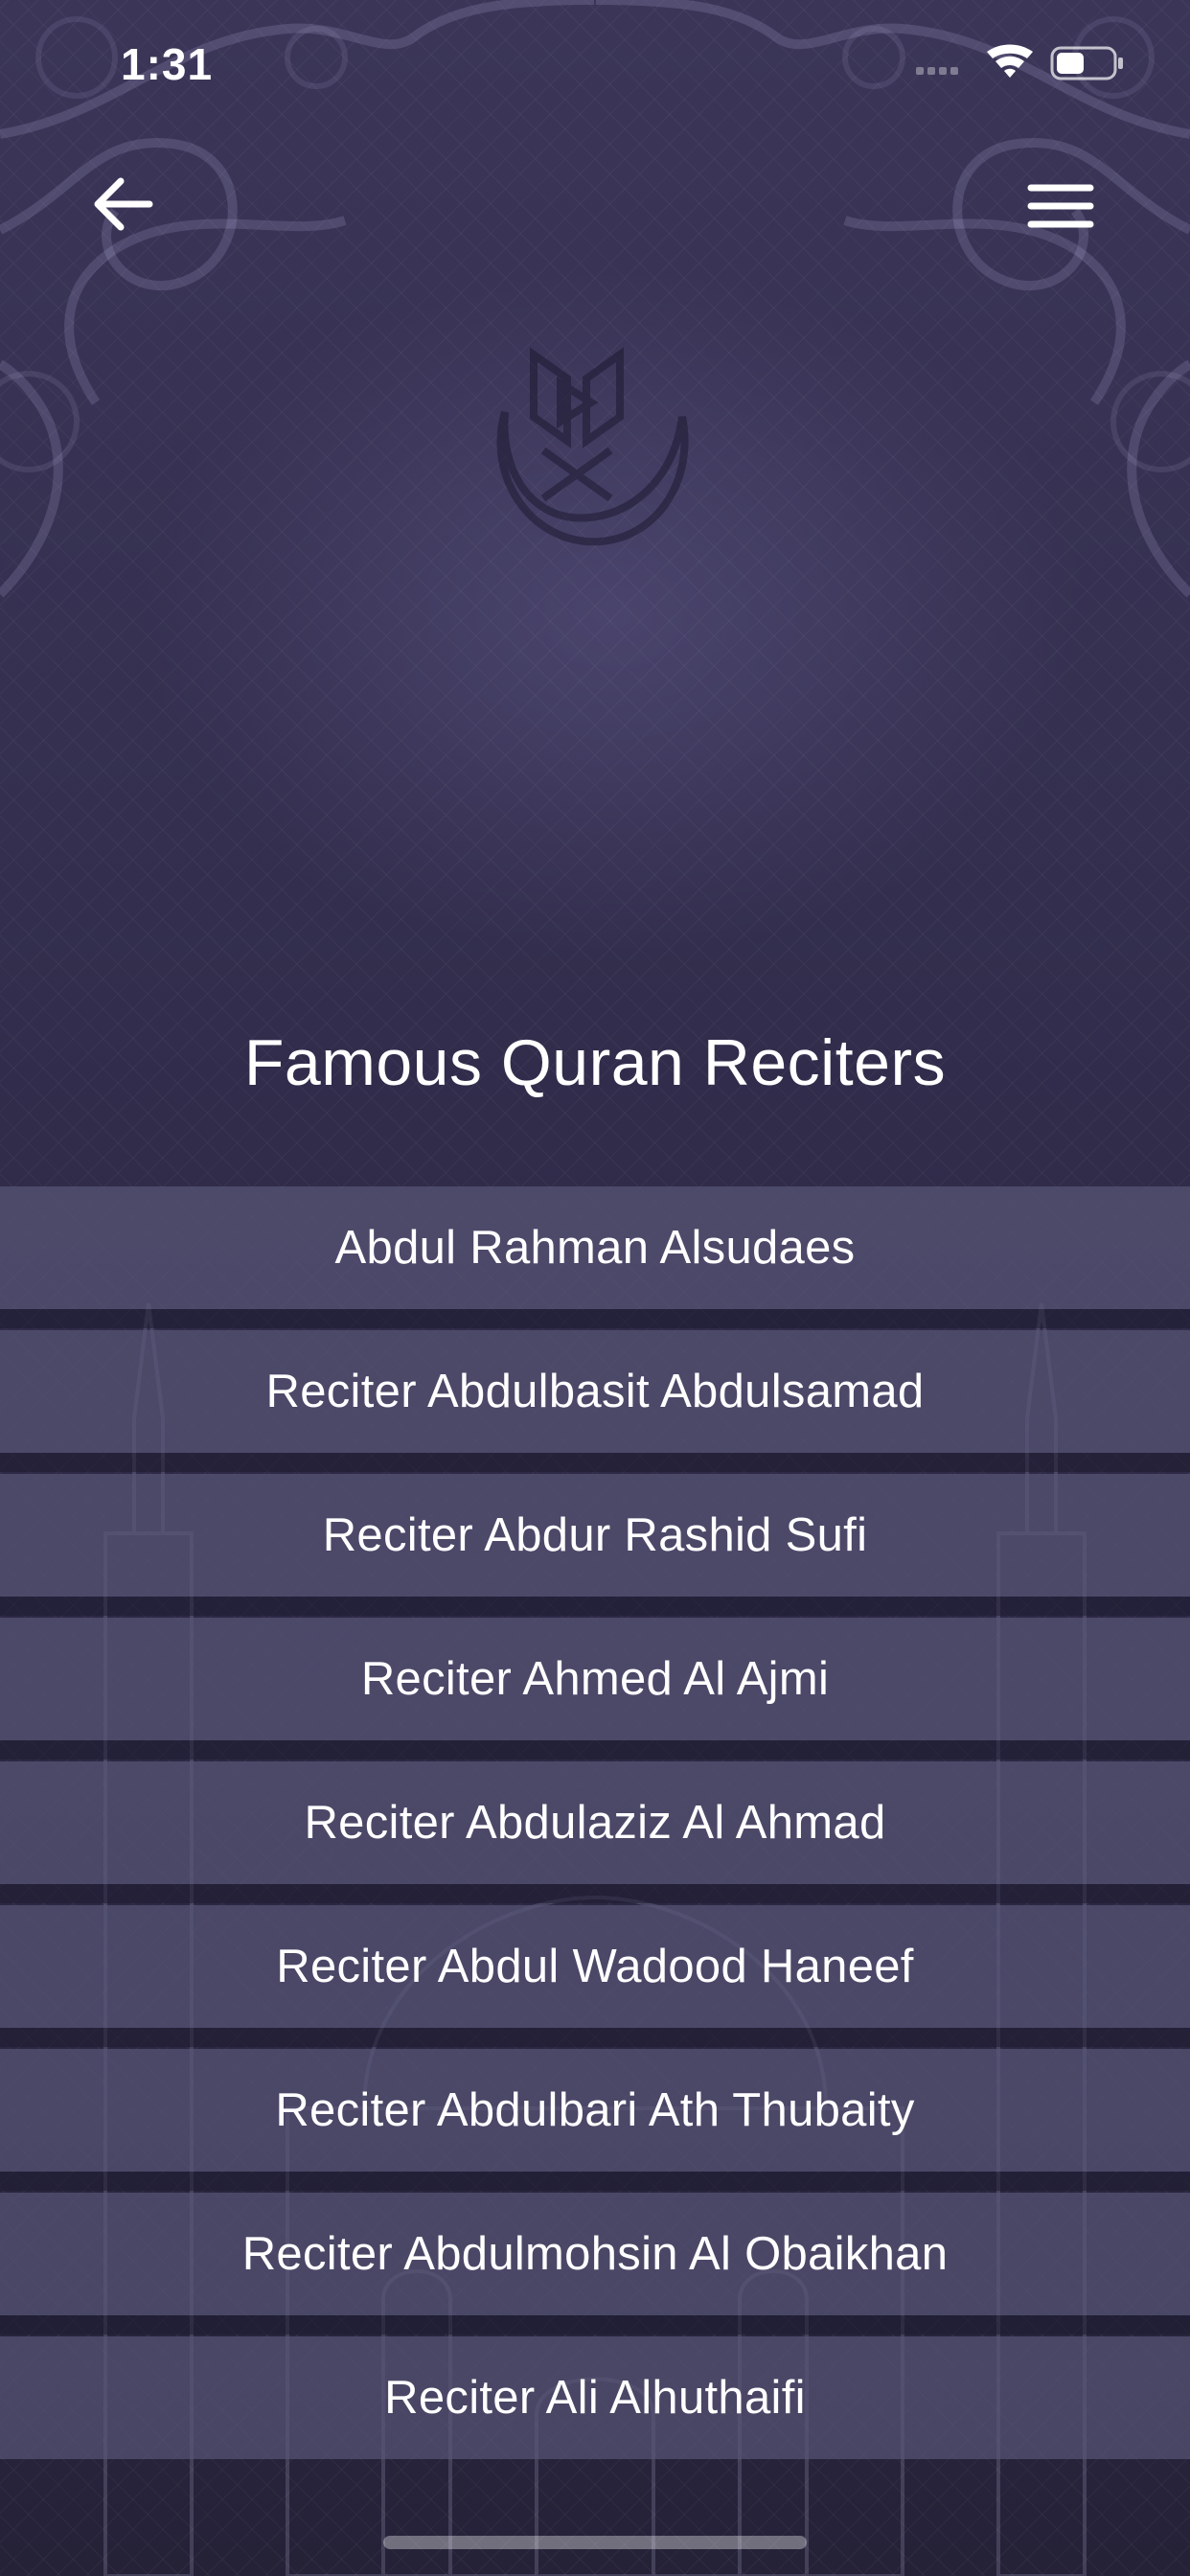  Describe the element at coordinates (595, 1401) in the screenshot. I see `list-item: Reciter Abdulbasit Abdulsamad` at that location.